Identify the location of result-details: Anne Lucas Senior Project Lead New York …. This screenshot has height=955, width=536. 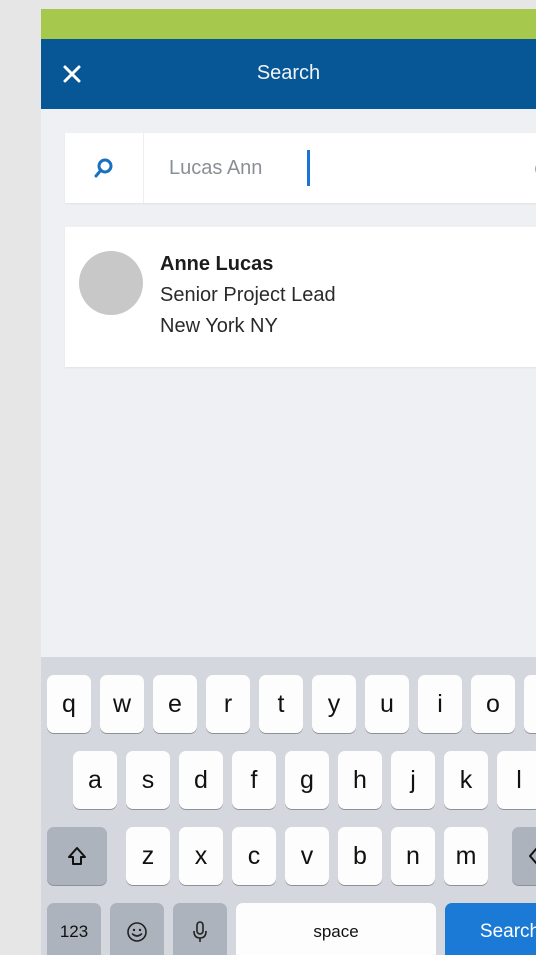
(248, 295).